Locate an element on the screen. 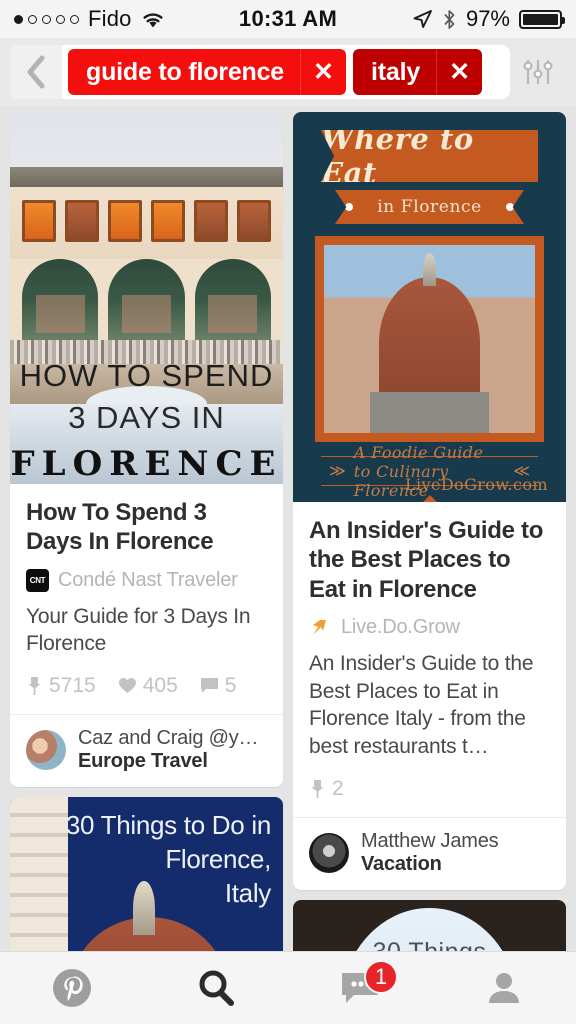 This screenshot has width=576, height=1024. clock-label: 10:31 AM is located at coordinates (288, 18).